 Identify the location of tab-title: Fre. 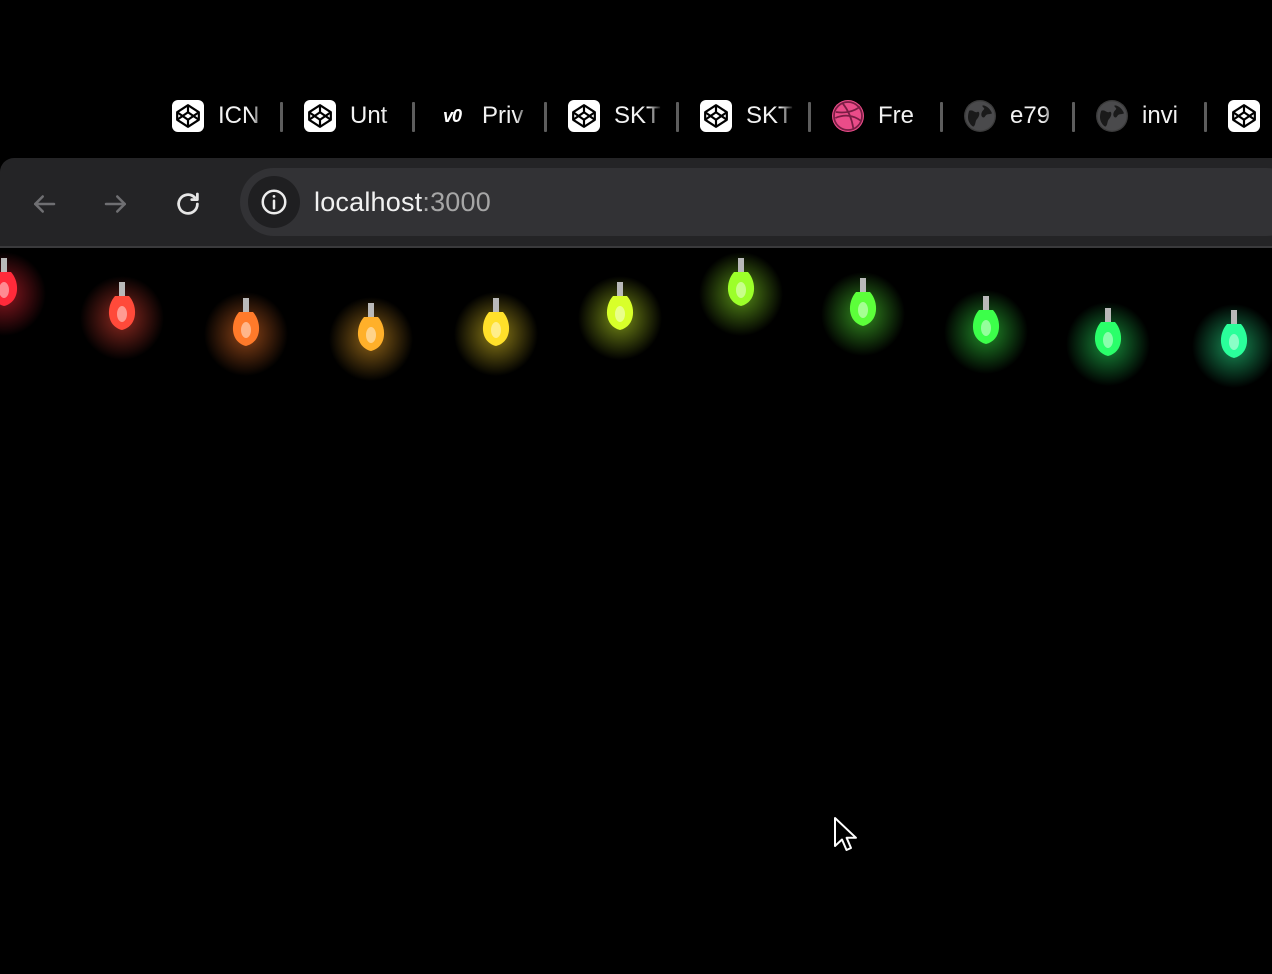
(896, 115).